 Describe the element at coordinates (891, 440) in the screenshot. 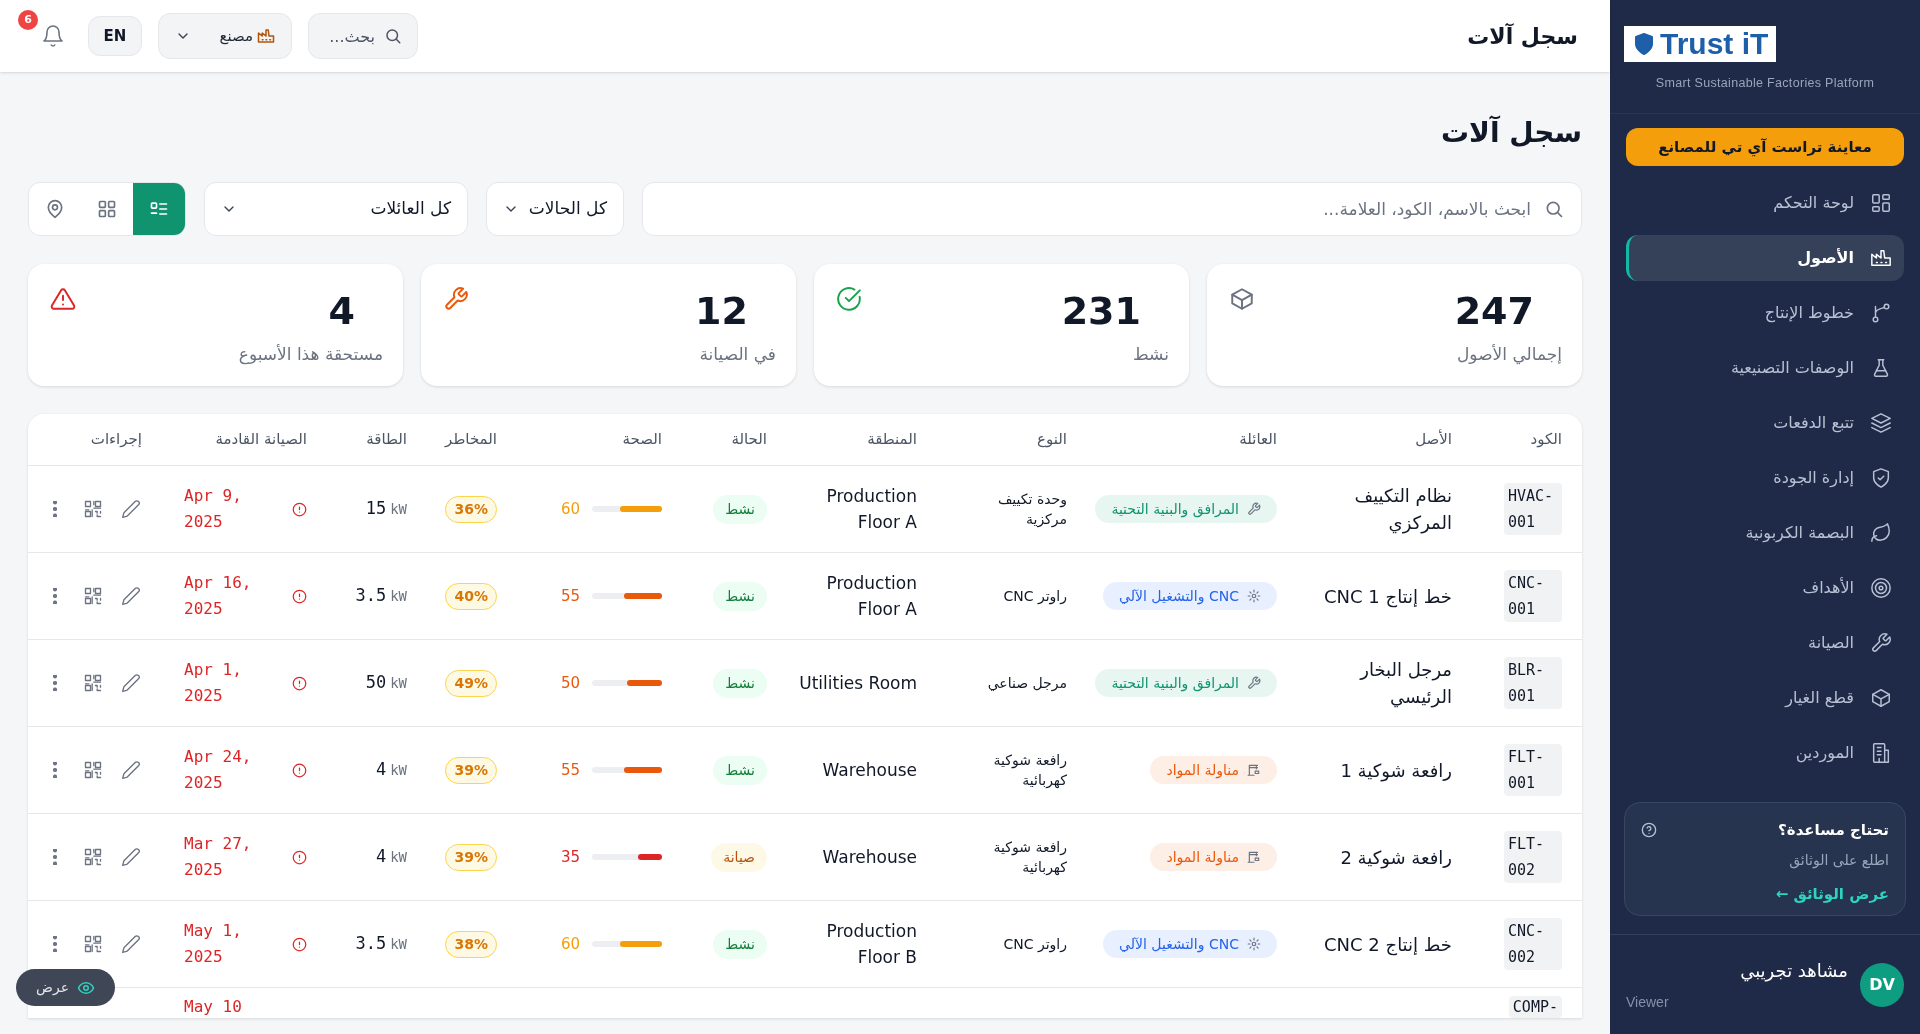

I see `column-header: المنطقة` at that location.